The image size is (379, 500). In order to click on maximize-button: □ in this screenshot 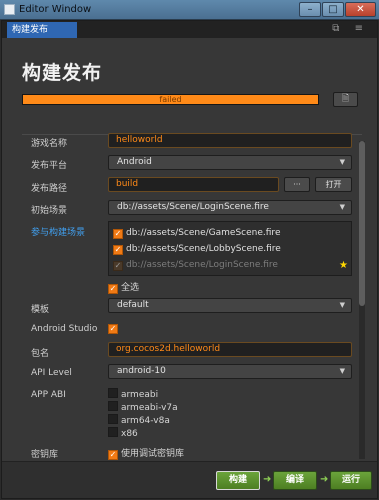, I will do `click(333, 9)`.